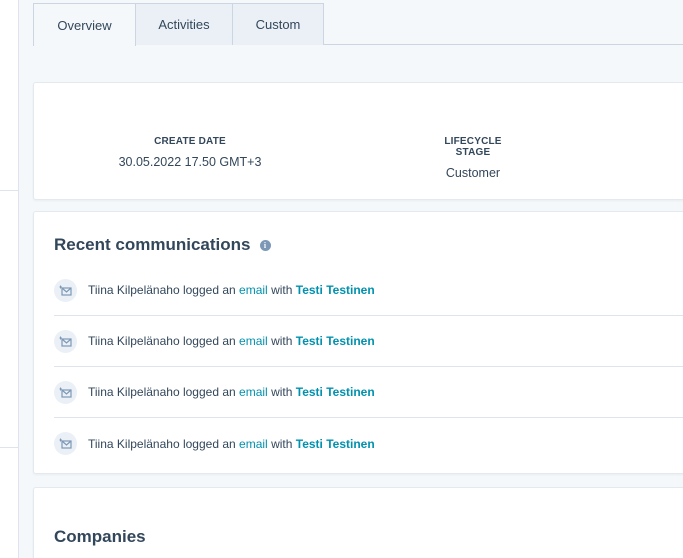 The image size is (683, 558). Describe the element at coordinates (9, 279) in the screenshot. I see `left-sidebar` at that location.